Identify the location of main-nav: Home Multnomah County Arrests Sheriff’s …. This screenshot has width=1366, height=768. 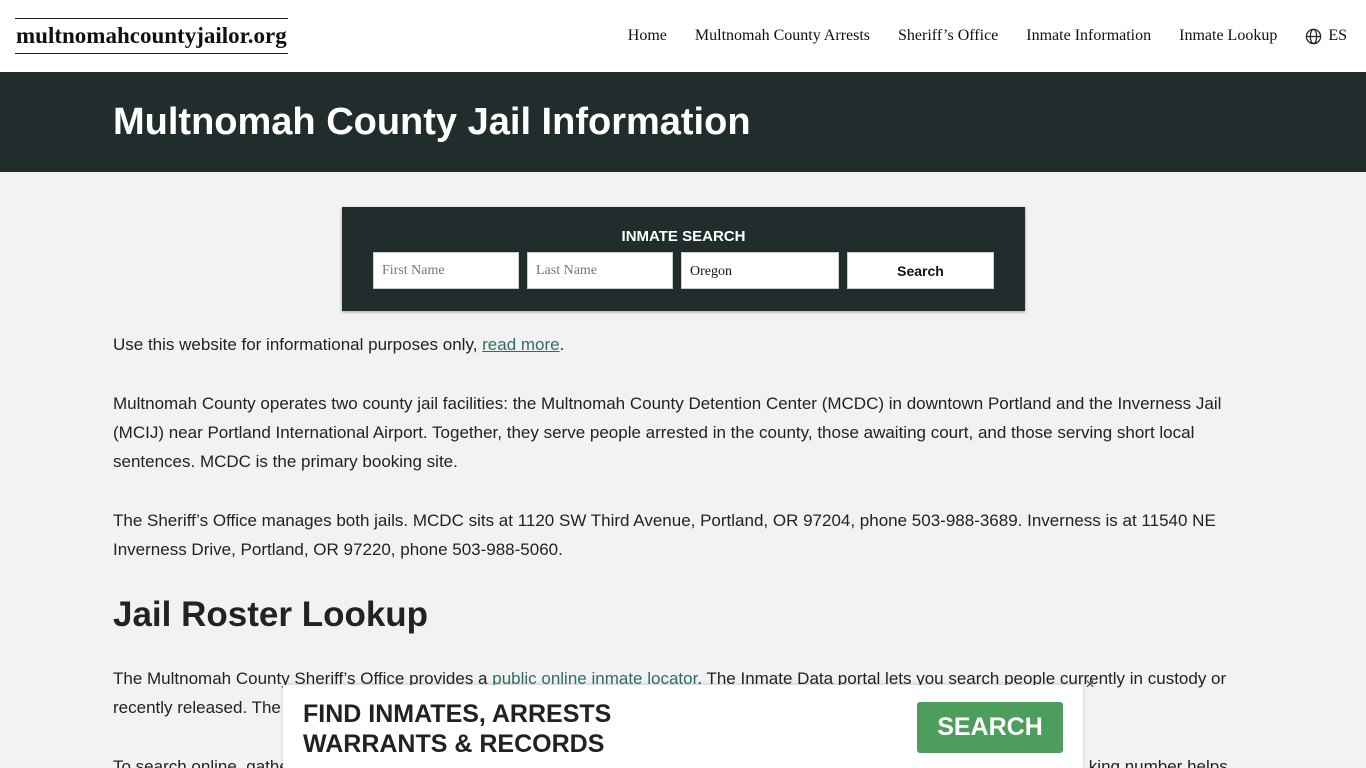
(973, 36).